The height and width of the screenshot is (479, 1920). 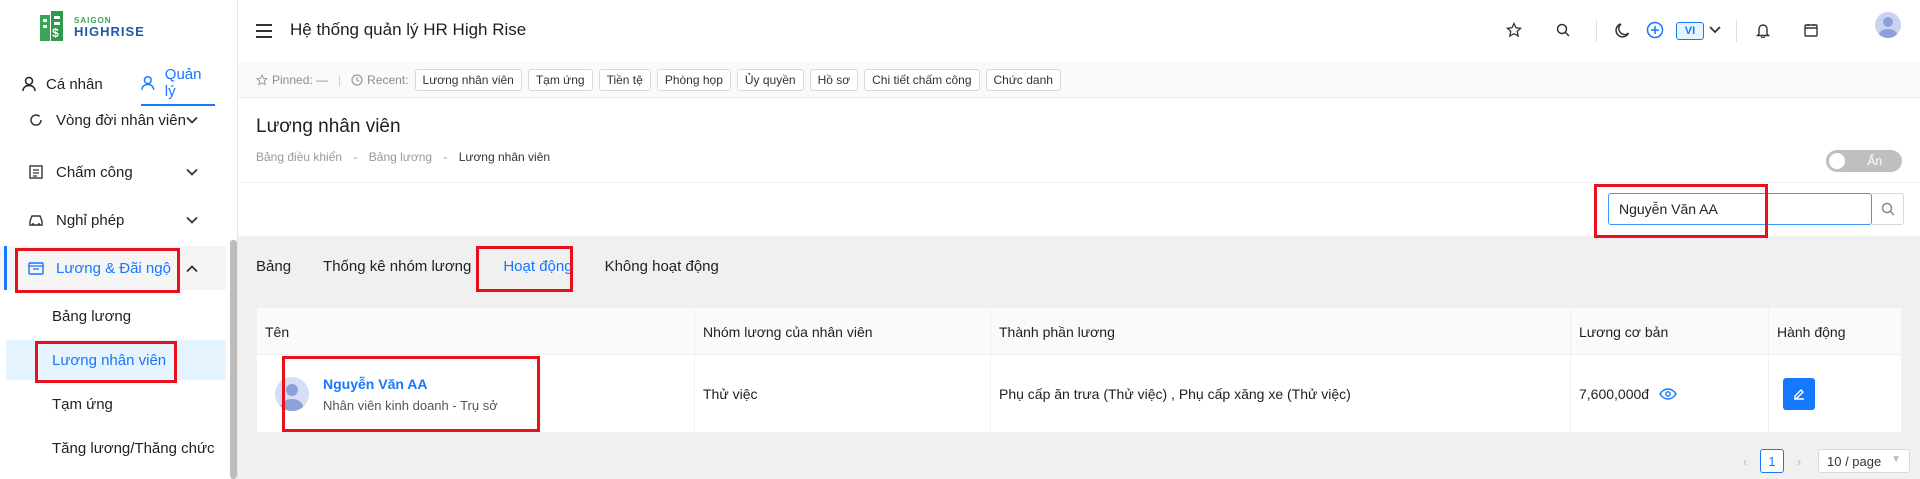 What do you see at coordinates (264, 31) in the screenshot?
I see `hamburger-menu-icon` at bounding box center [264, 31].